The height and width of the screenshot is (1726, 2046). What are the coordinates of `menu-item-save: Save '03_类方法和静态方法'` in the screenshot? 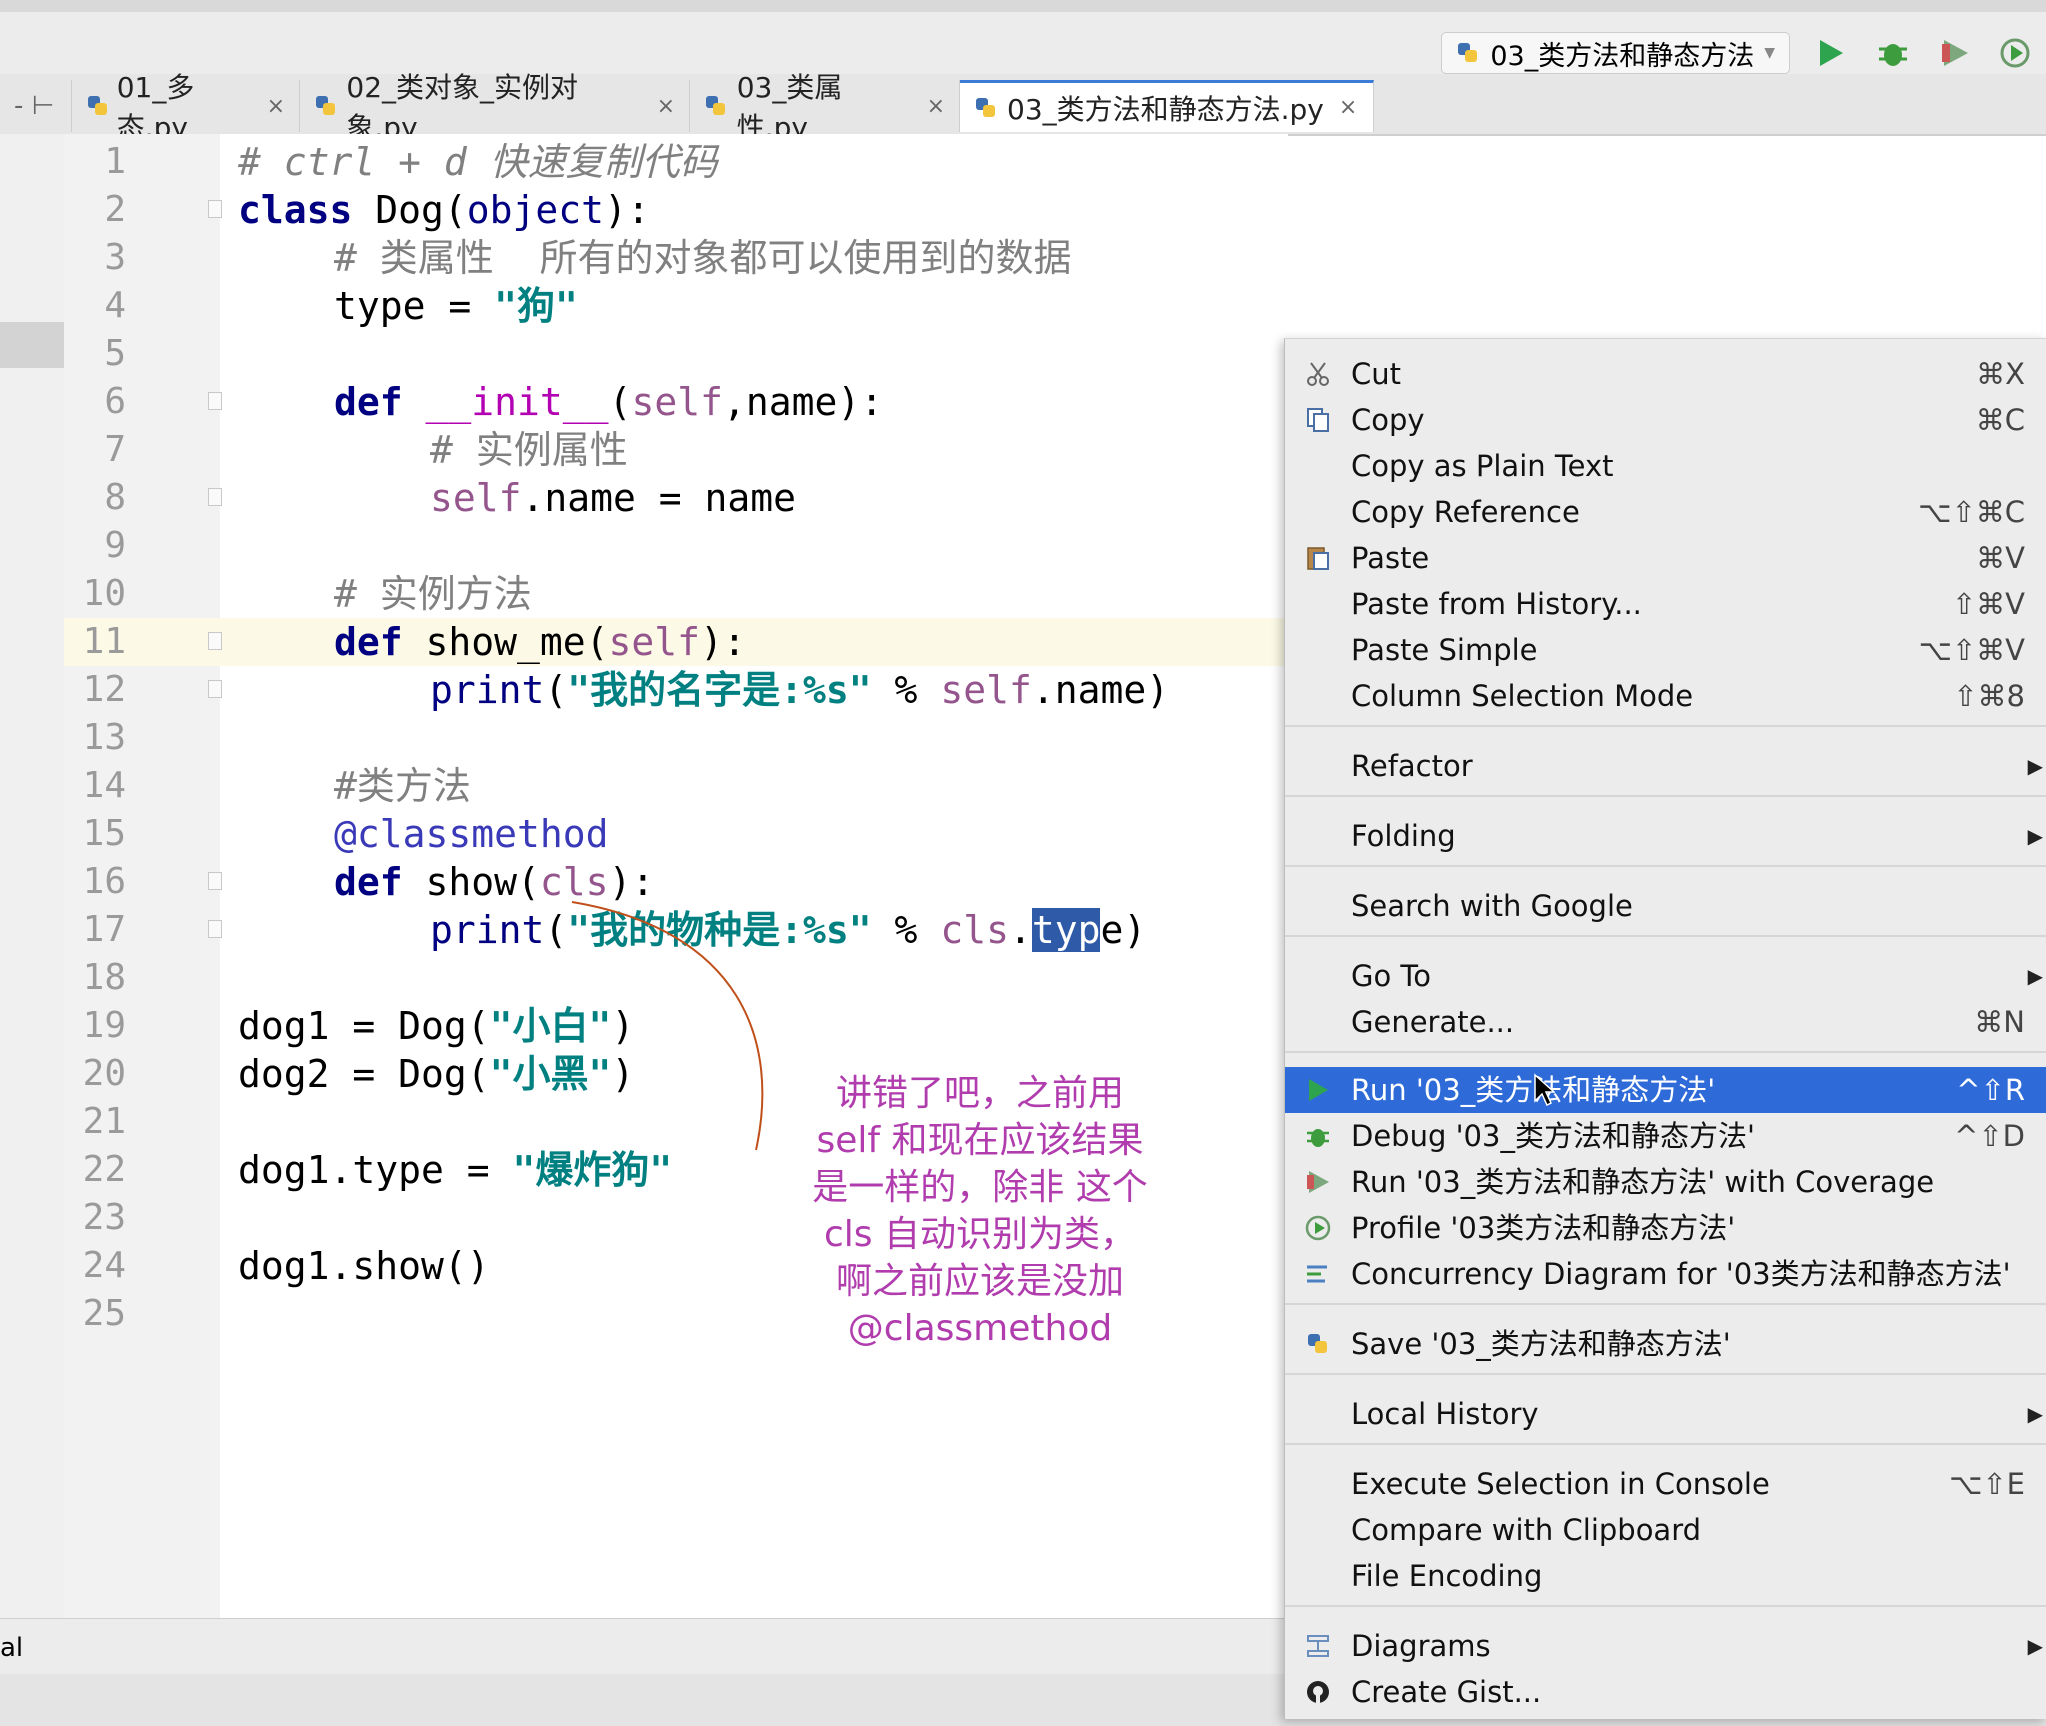 It's located at (1665, 1344).